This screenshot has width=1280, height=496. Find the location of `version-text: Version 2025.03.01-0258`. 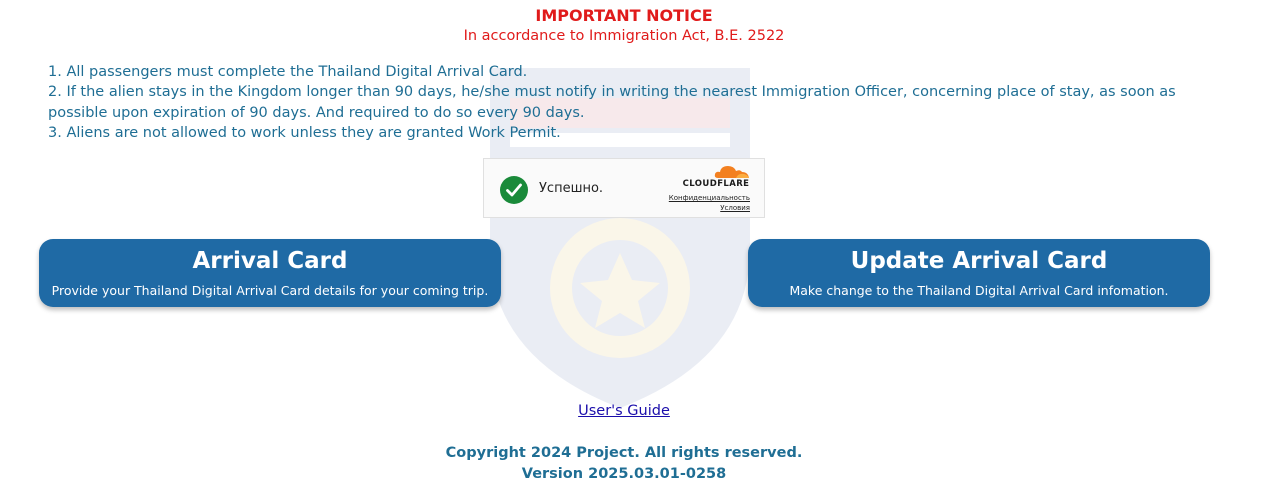

version-text: Version 2025.03.01-0258 is located at coordinates (624, 474).